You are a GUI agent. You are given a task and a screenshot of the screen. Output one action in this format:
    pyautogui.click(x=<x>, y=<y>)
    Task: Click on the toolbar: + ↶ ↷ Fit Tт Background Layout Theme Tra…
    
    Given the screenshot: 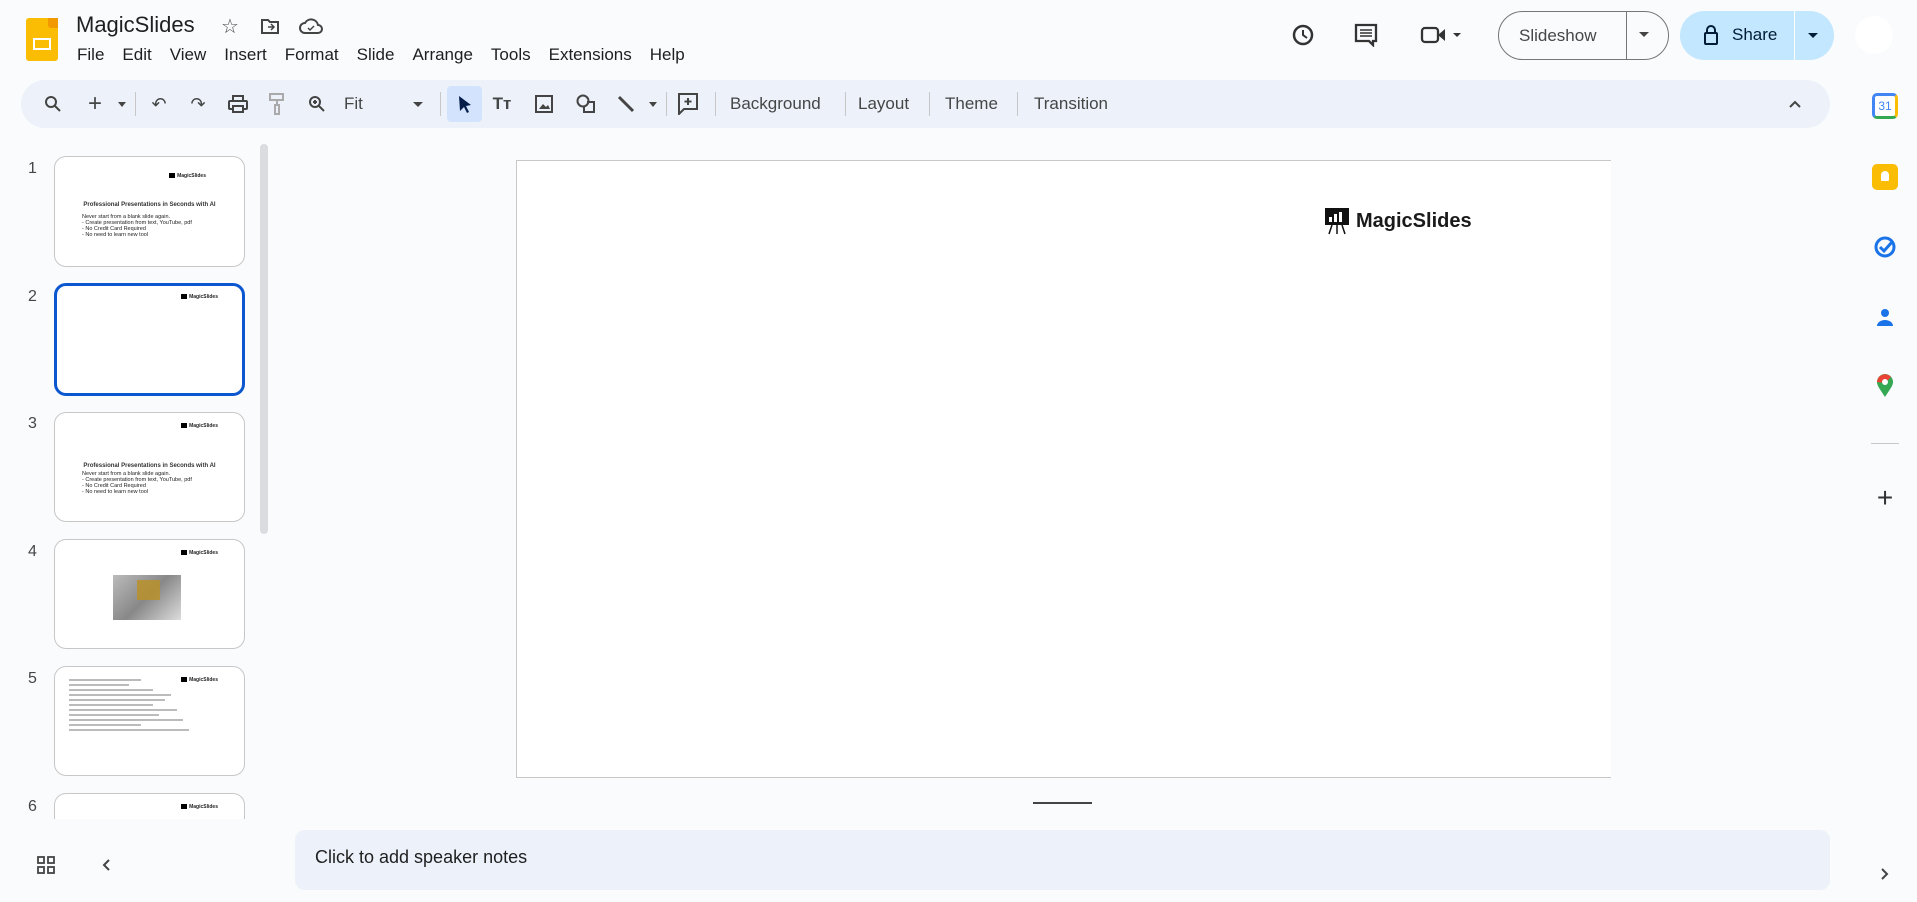 What is the action you would take?
    pyautogui.click(x=925, y=104)
    